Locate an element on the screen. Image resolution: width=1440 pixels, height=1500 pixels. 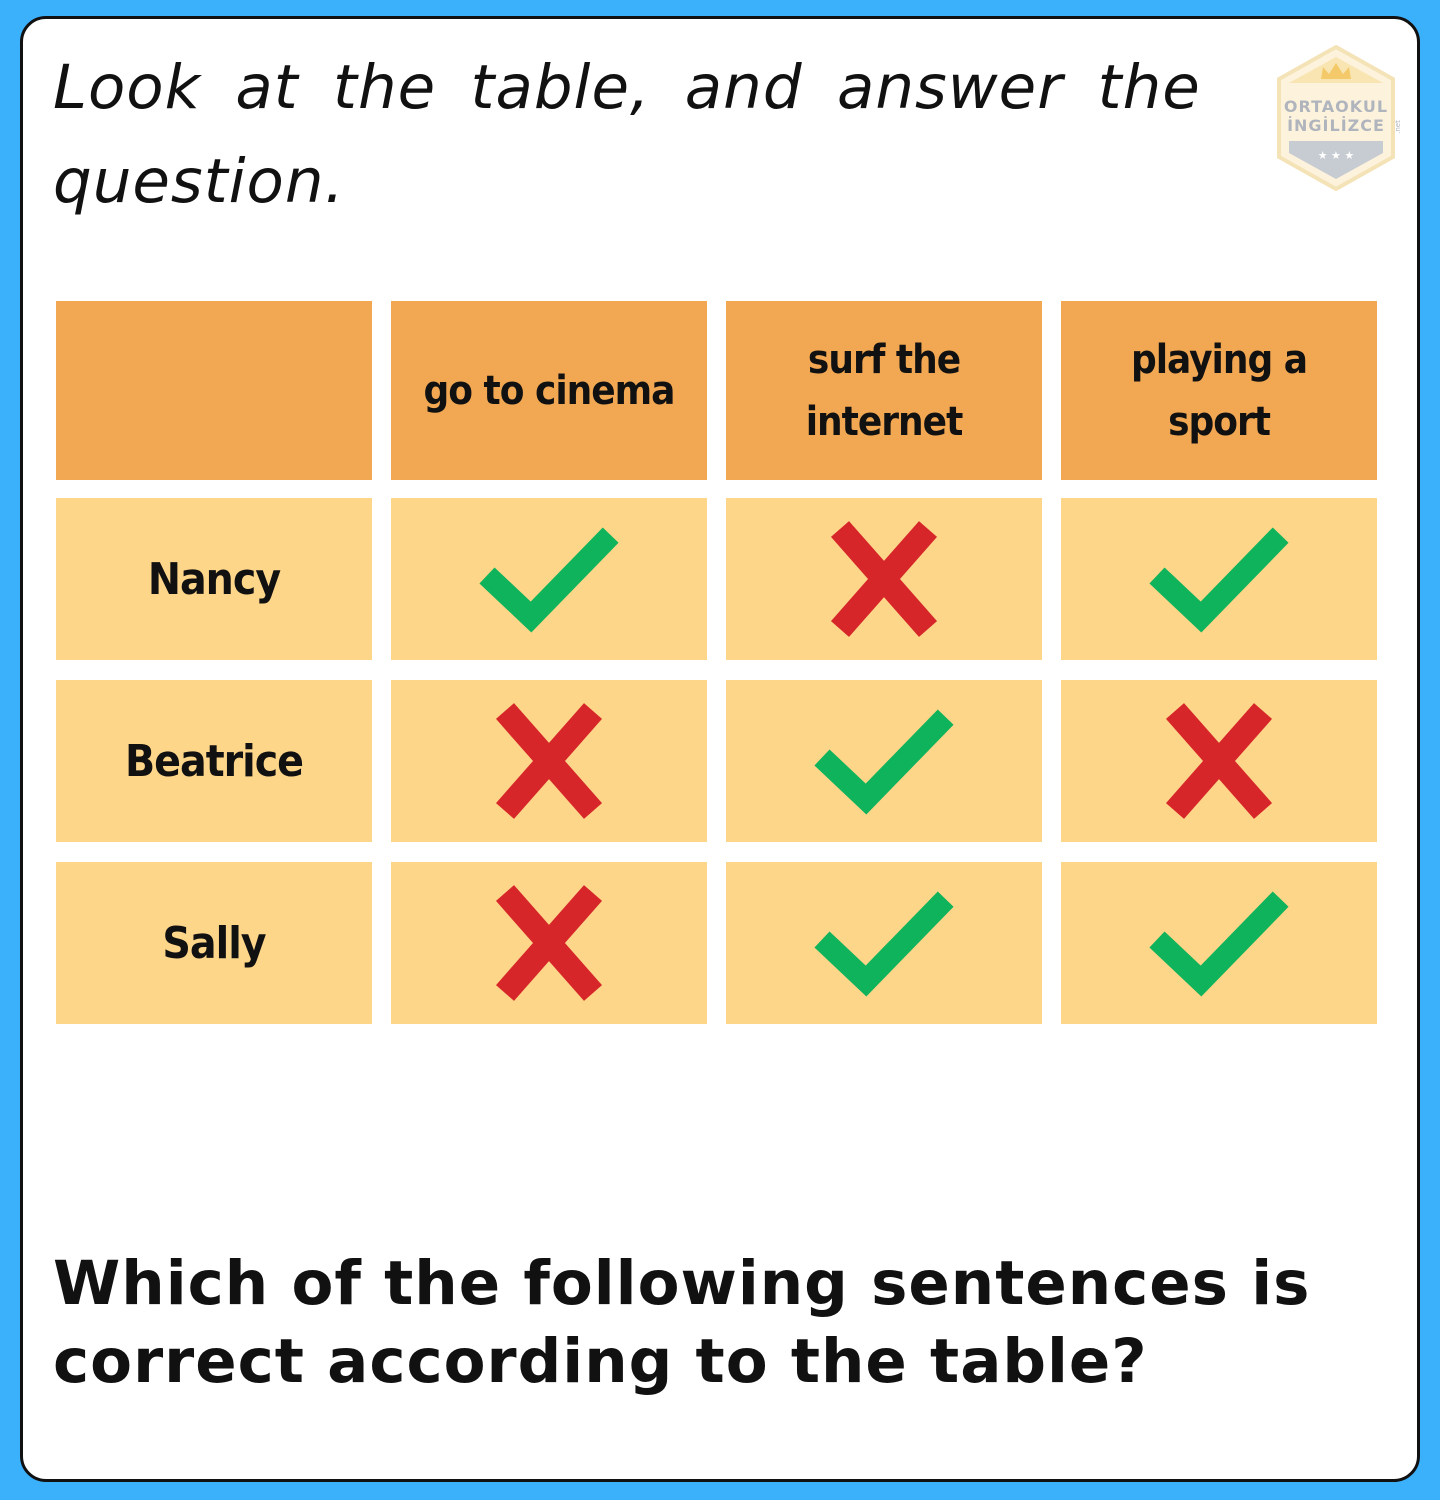
column-header-sport: playing a sport is located at coordinates (1219, 390).